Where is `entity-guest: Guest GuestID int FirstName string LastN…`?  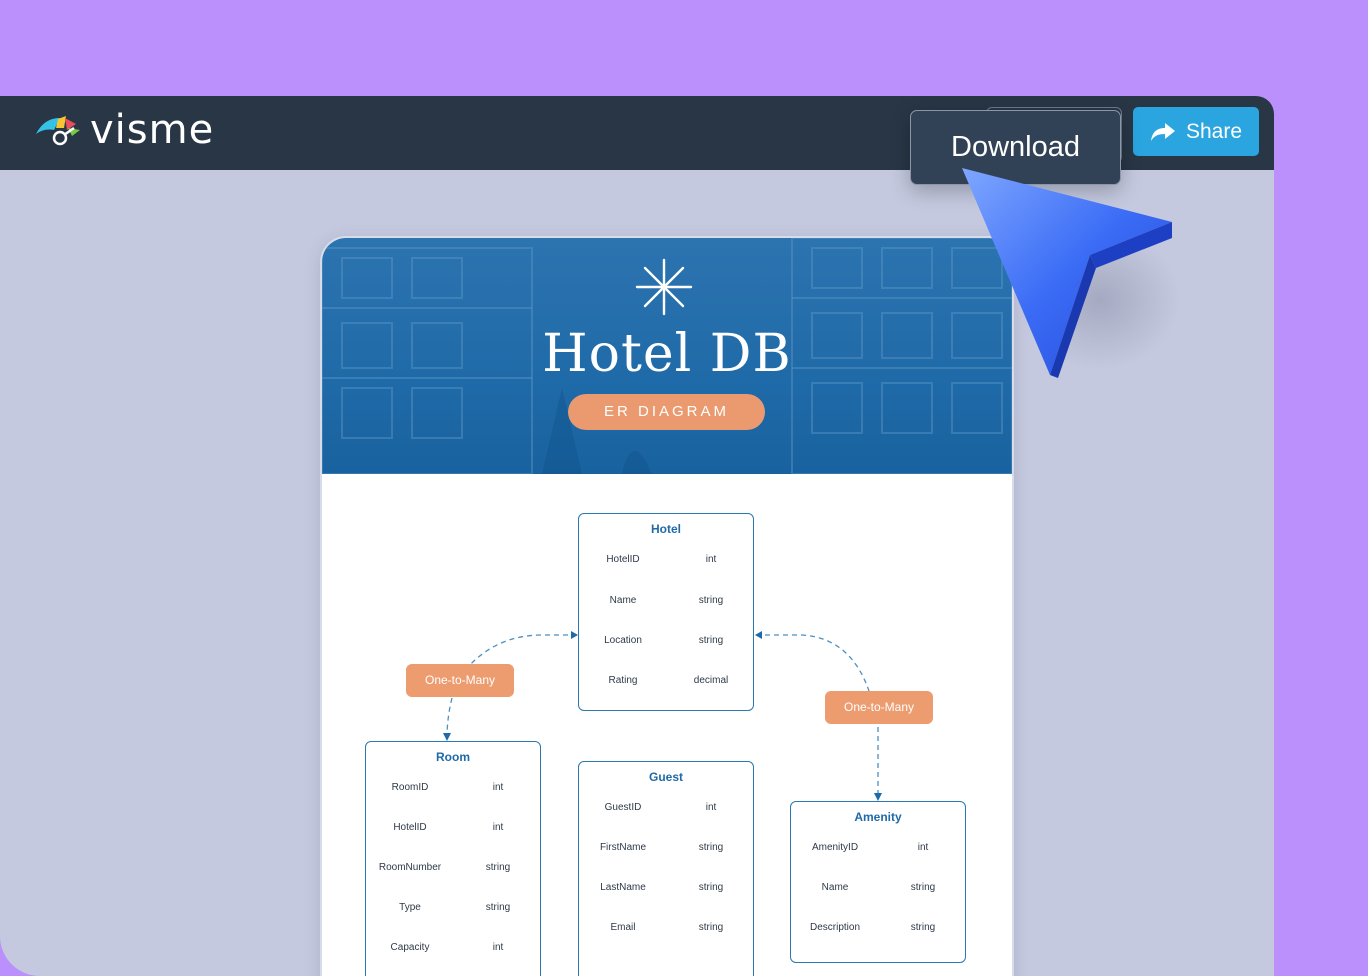
entity-guest: Guest GuestID int FirstName string LastN… is located at coordinates (666, 868).